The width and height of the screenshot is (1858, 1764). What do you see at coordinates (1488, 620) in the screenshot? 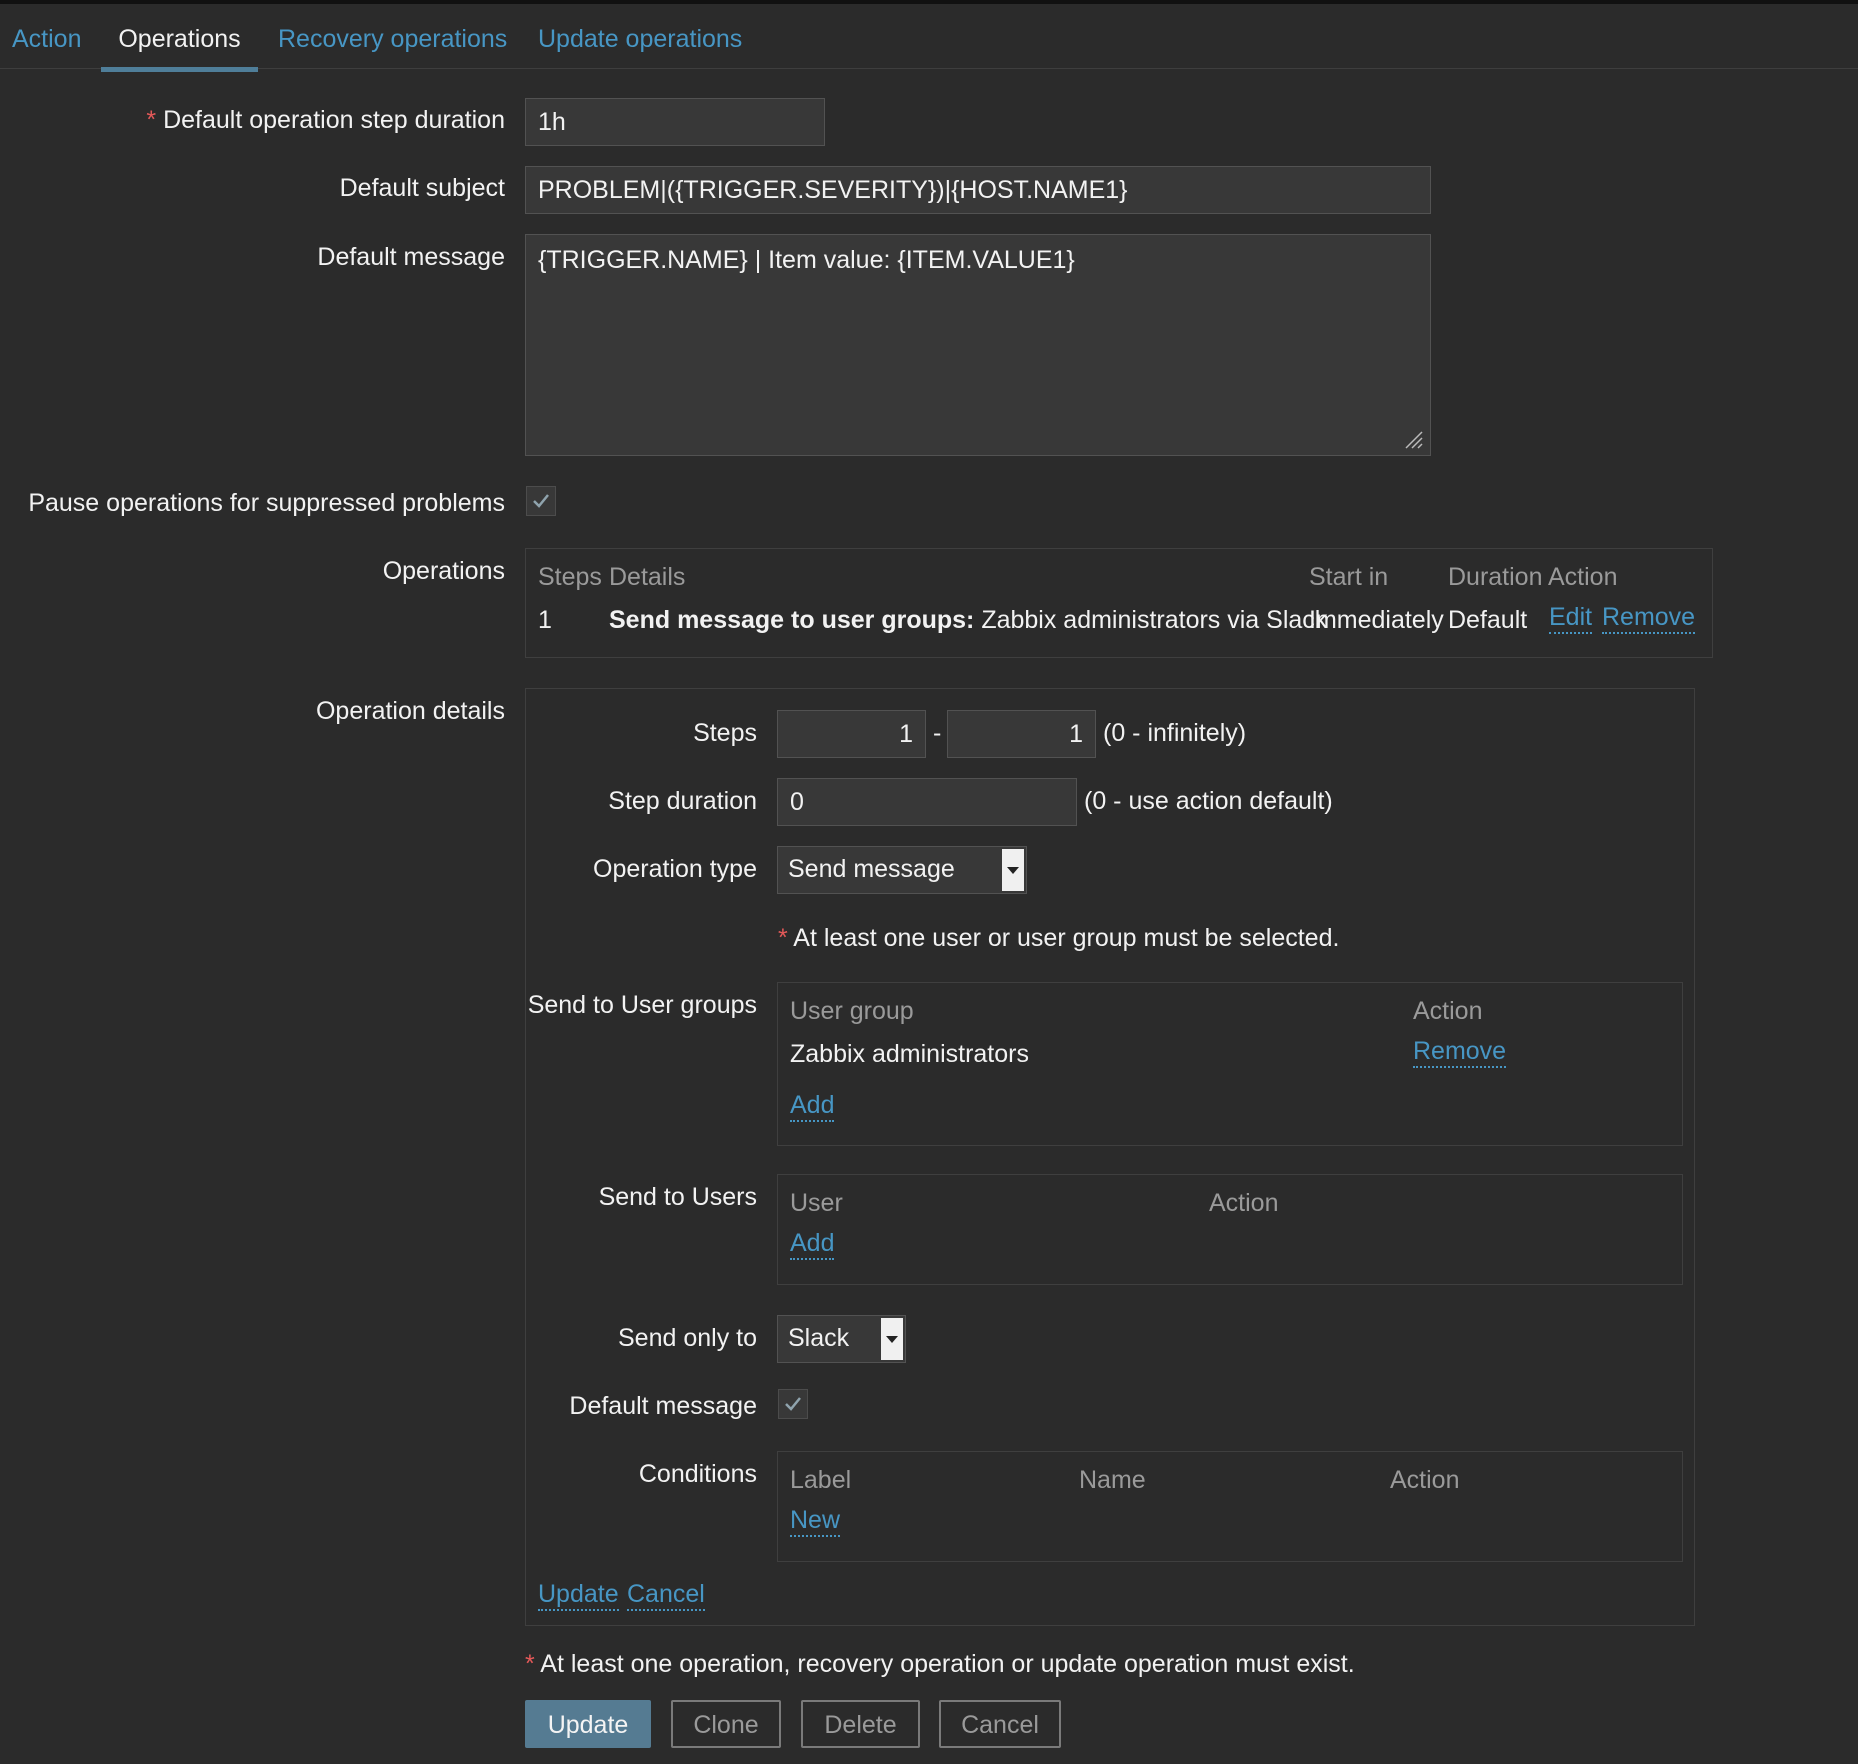
I see `operation-row-duration: Default` at bounding box center [1488, 620].